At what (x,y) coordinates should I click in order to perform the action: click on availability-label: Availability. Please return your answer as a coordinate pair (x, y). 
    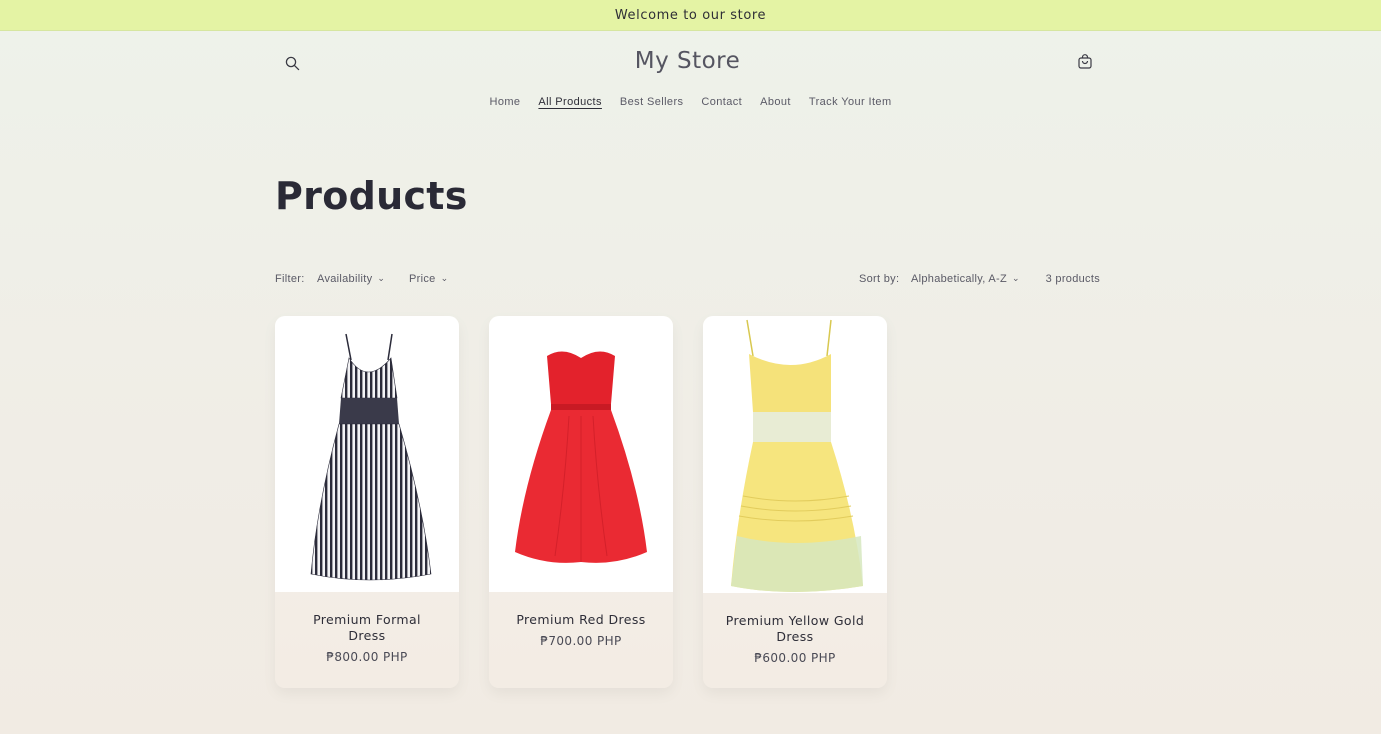
    Looking at the image, I should click on (345, 279).